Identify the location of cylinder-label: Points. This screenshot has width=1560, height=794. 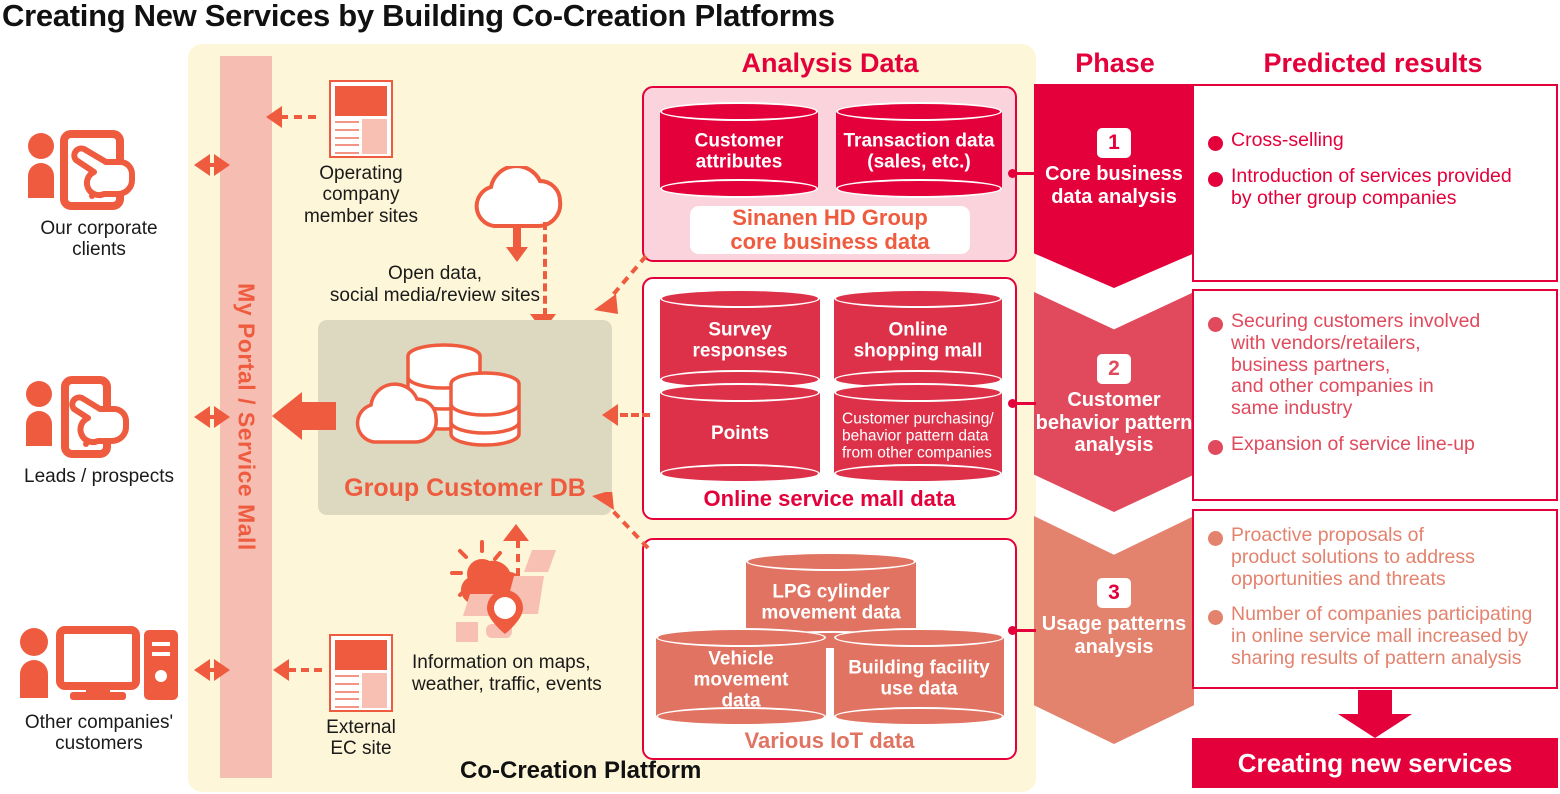
(740, 433).